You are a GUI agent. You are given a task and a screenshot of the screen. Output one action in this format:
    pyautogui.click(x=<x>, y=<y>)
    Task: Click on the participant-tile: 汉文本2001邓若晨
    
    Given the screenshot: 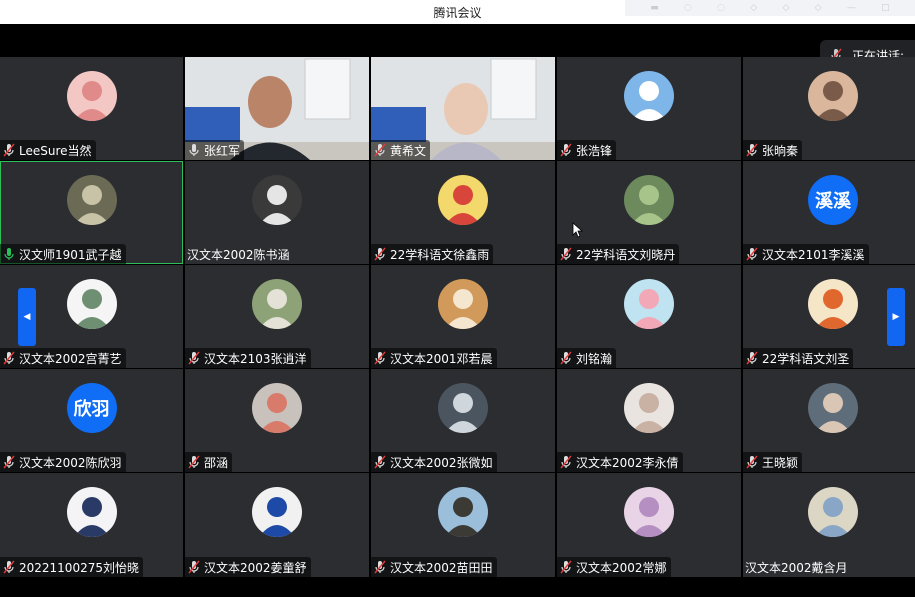 What is the action you would take?
    pyautogui.click(x=463, y=316)
    